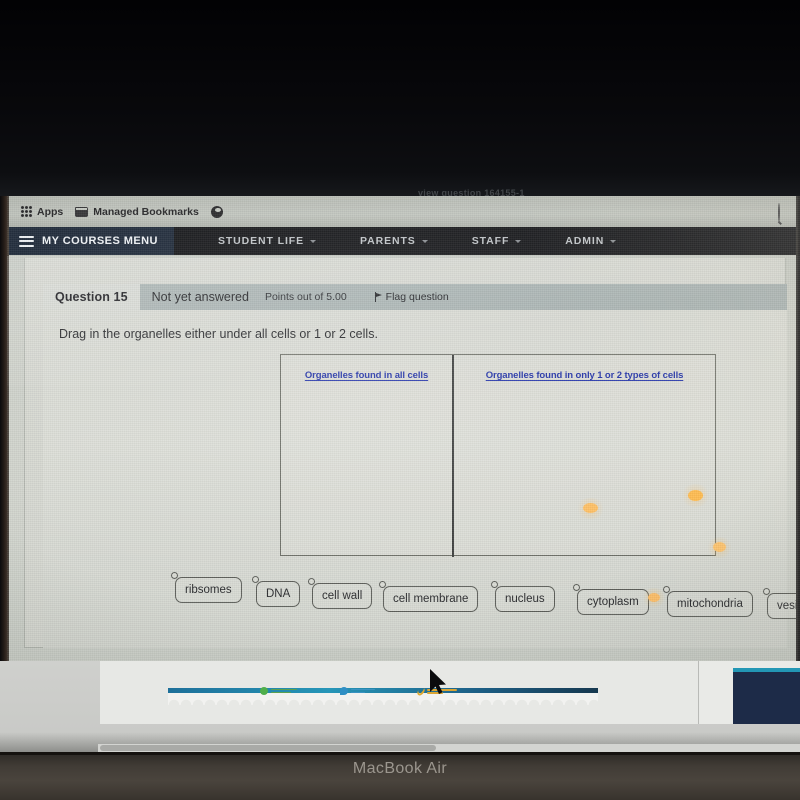 This screenshot has width=800, height=800. I want to click on flag-question-label: Flag question, so click(417, 297).